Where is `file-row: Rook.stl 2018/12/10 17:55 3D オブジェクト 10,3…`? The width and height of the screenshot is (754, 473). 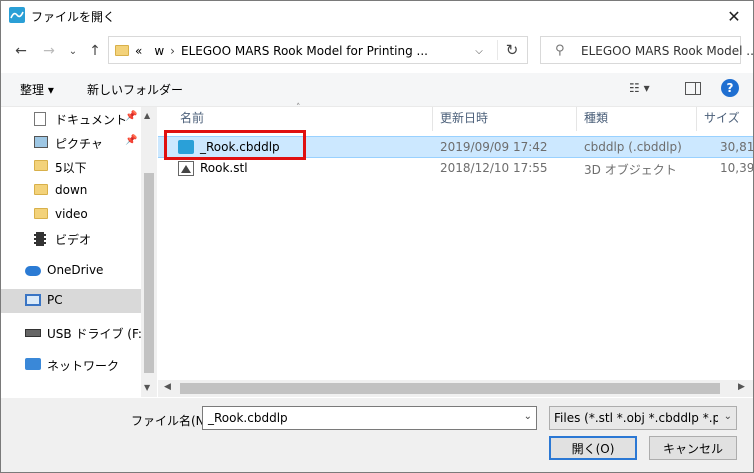
file-row: Rook.stl 2018/12/10 17:55 3D オブジェクト 10,3… is located at coordinates (455, 169).